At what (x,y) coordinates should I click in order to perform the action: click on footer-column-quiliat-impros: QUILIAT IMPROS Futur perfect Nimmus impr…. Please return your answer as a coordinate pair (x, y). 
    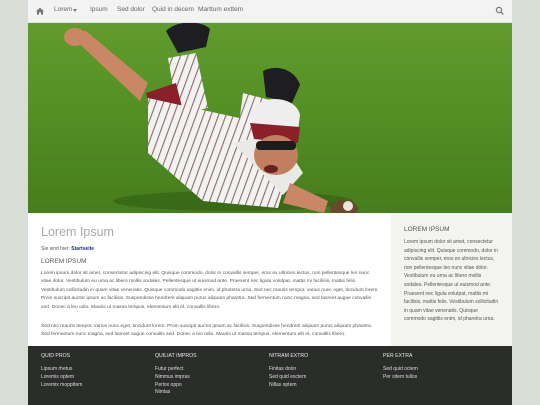
    Looking at the image, I should click on (210, 375).